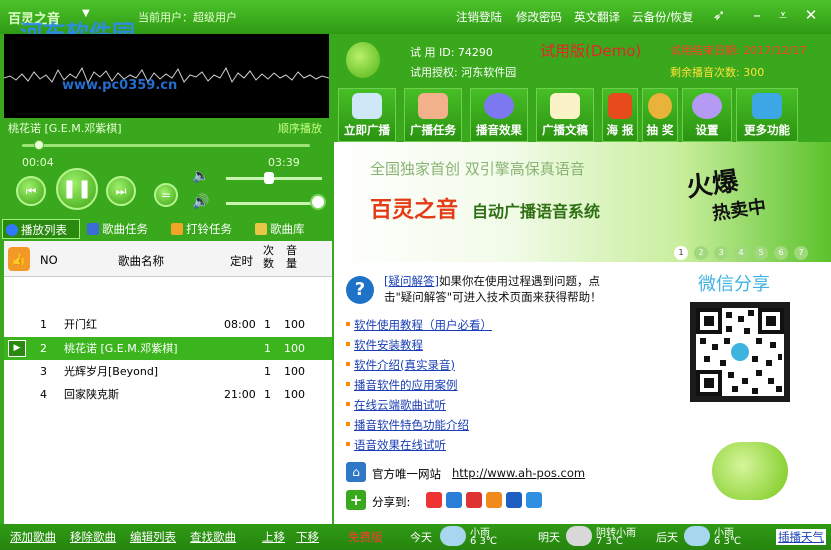  I want to click on equals-icon: =, so click(166, 195).